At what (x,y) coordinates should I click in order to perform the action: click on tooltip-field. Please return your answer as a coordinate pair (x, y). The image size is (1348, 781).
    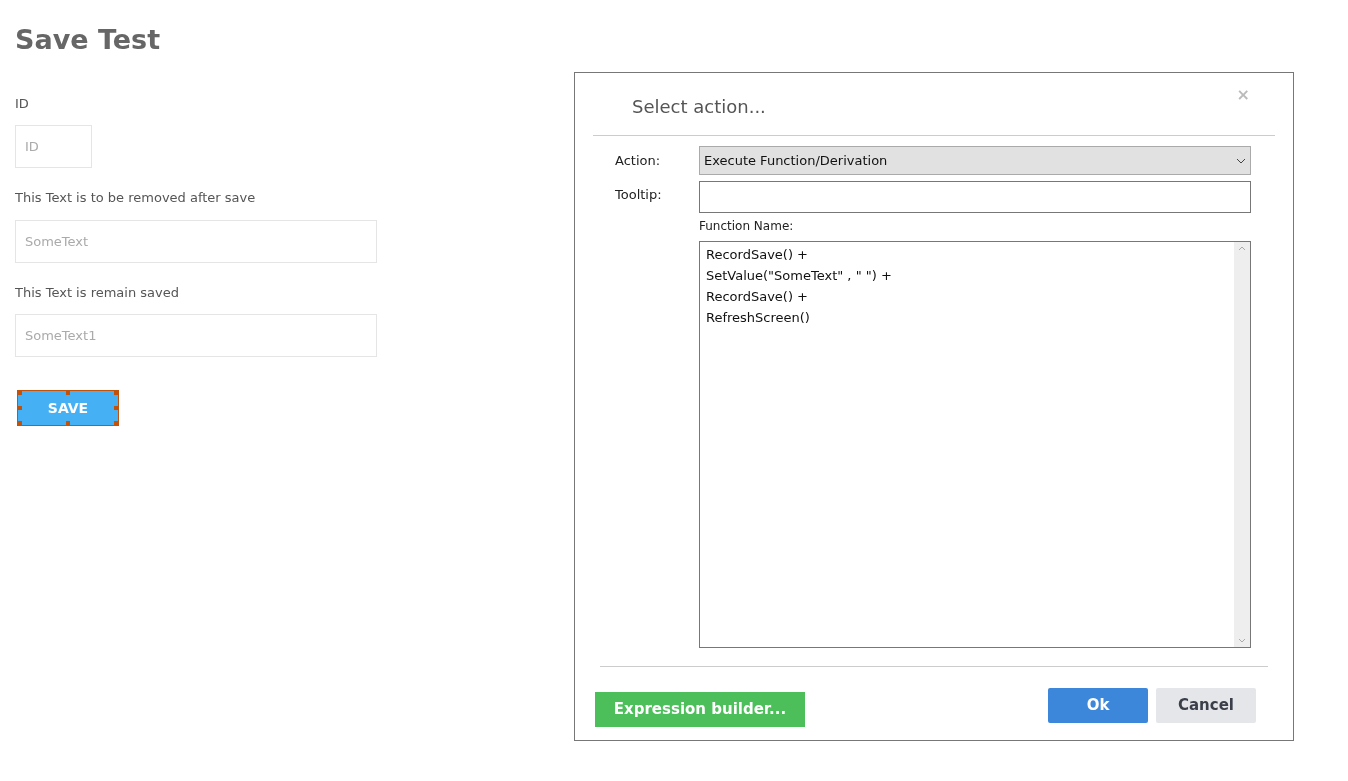
    Looking at the image, I should click on (975, 197).